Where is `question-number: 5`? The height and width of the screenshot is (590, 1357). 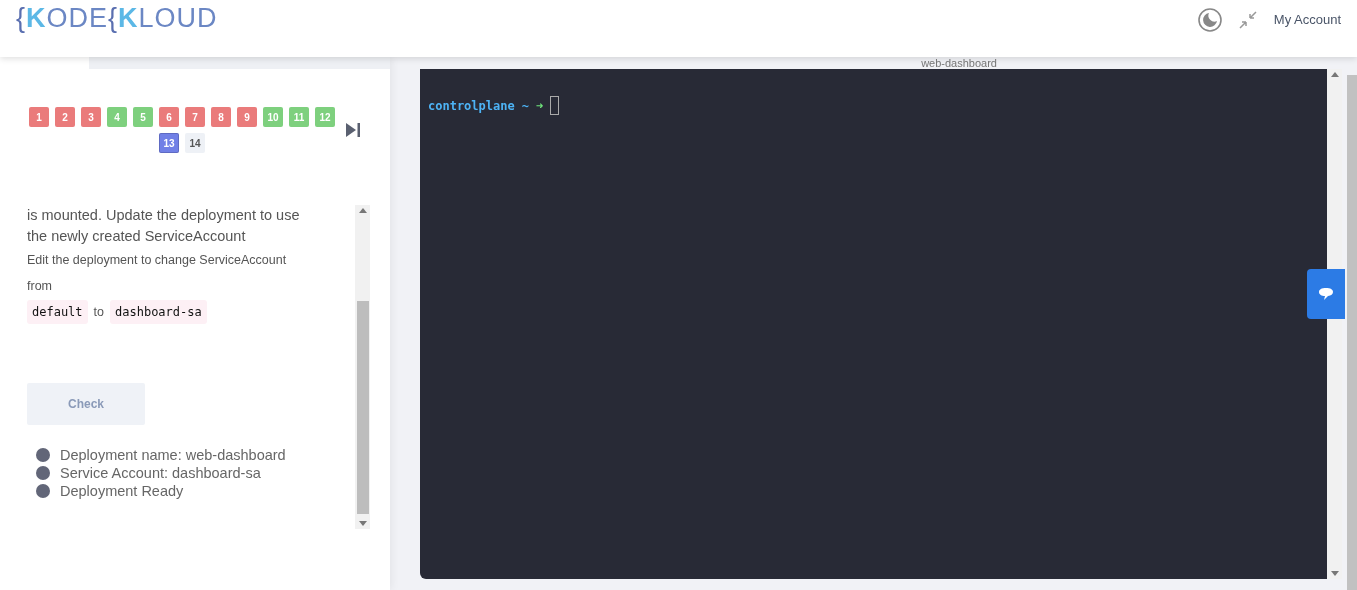
question-number: 5 is located at coordinates (143, 117).